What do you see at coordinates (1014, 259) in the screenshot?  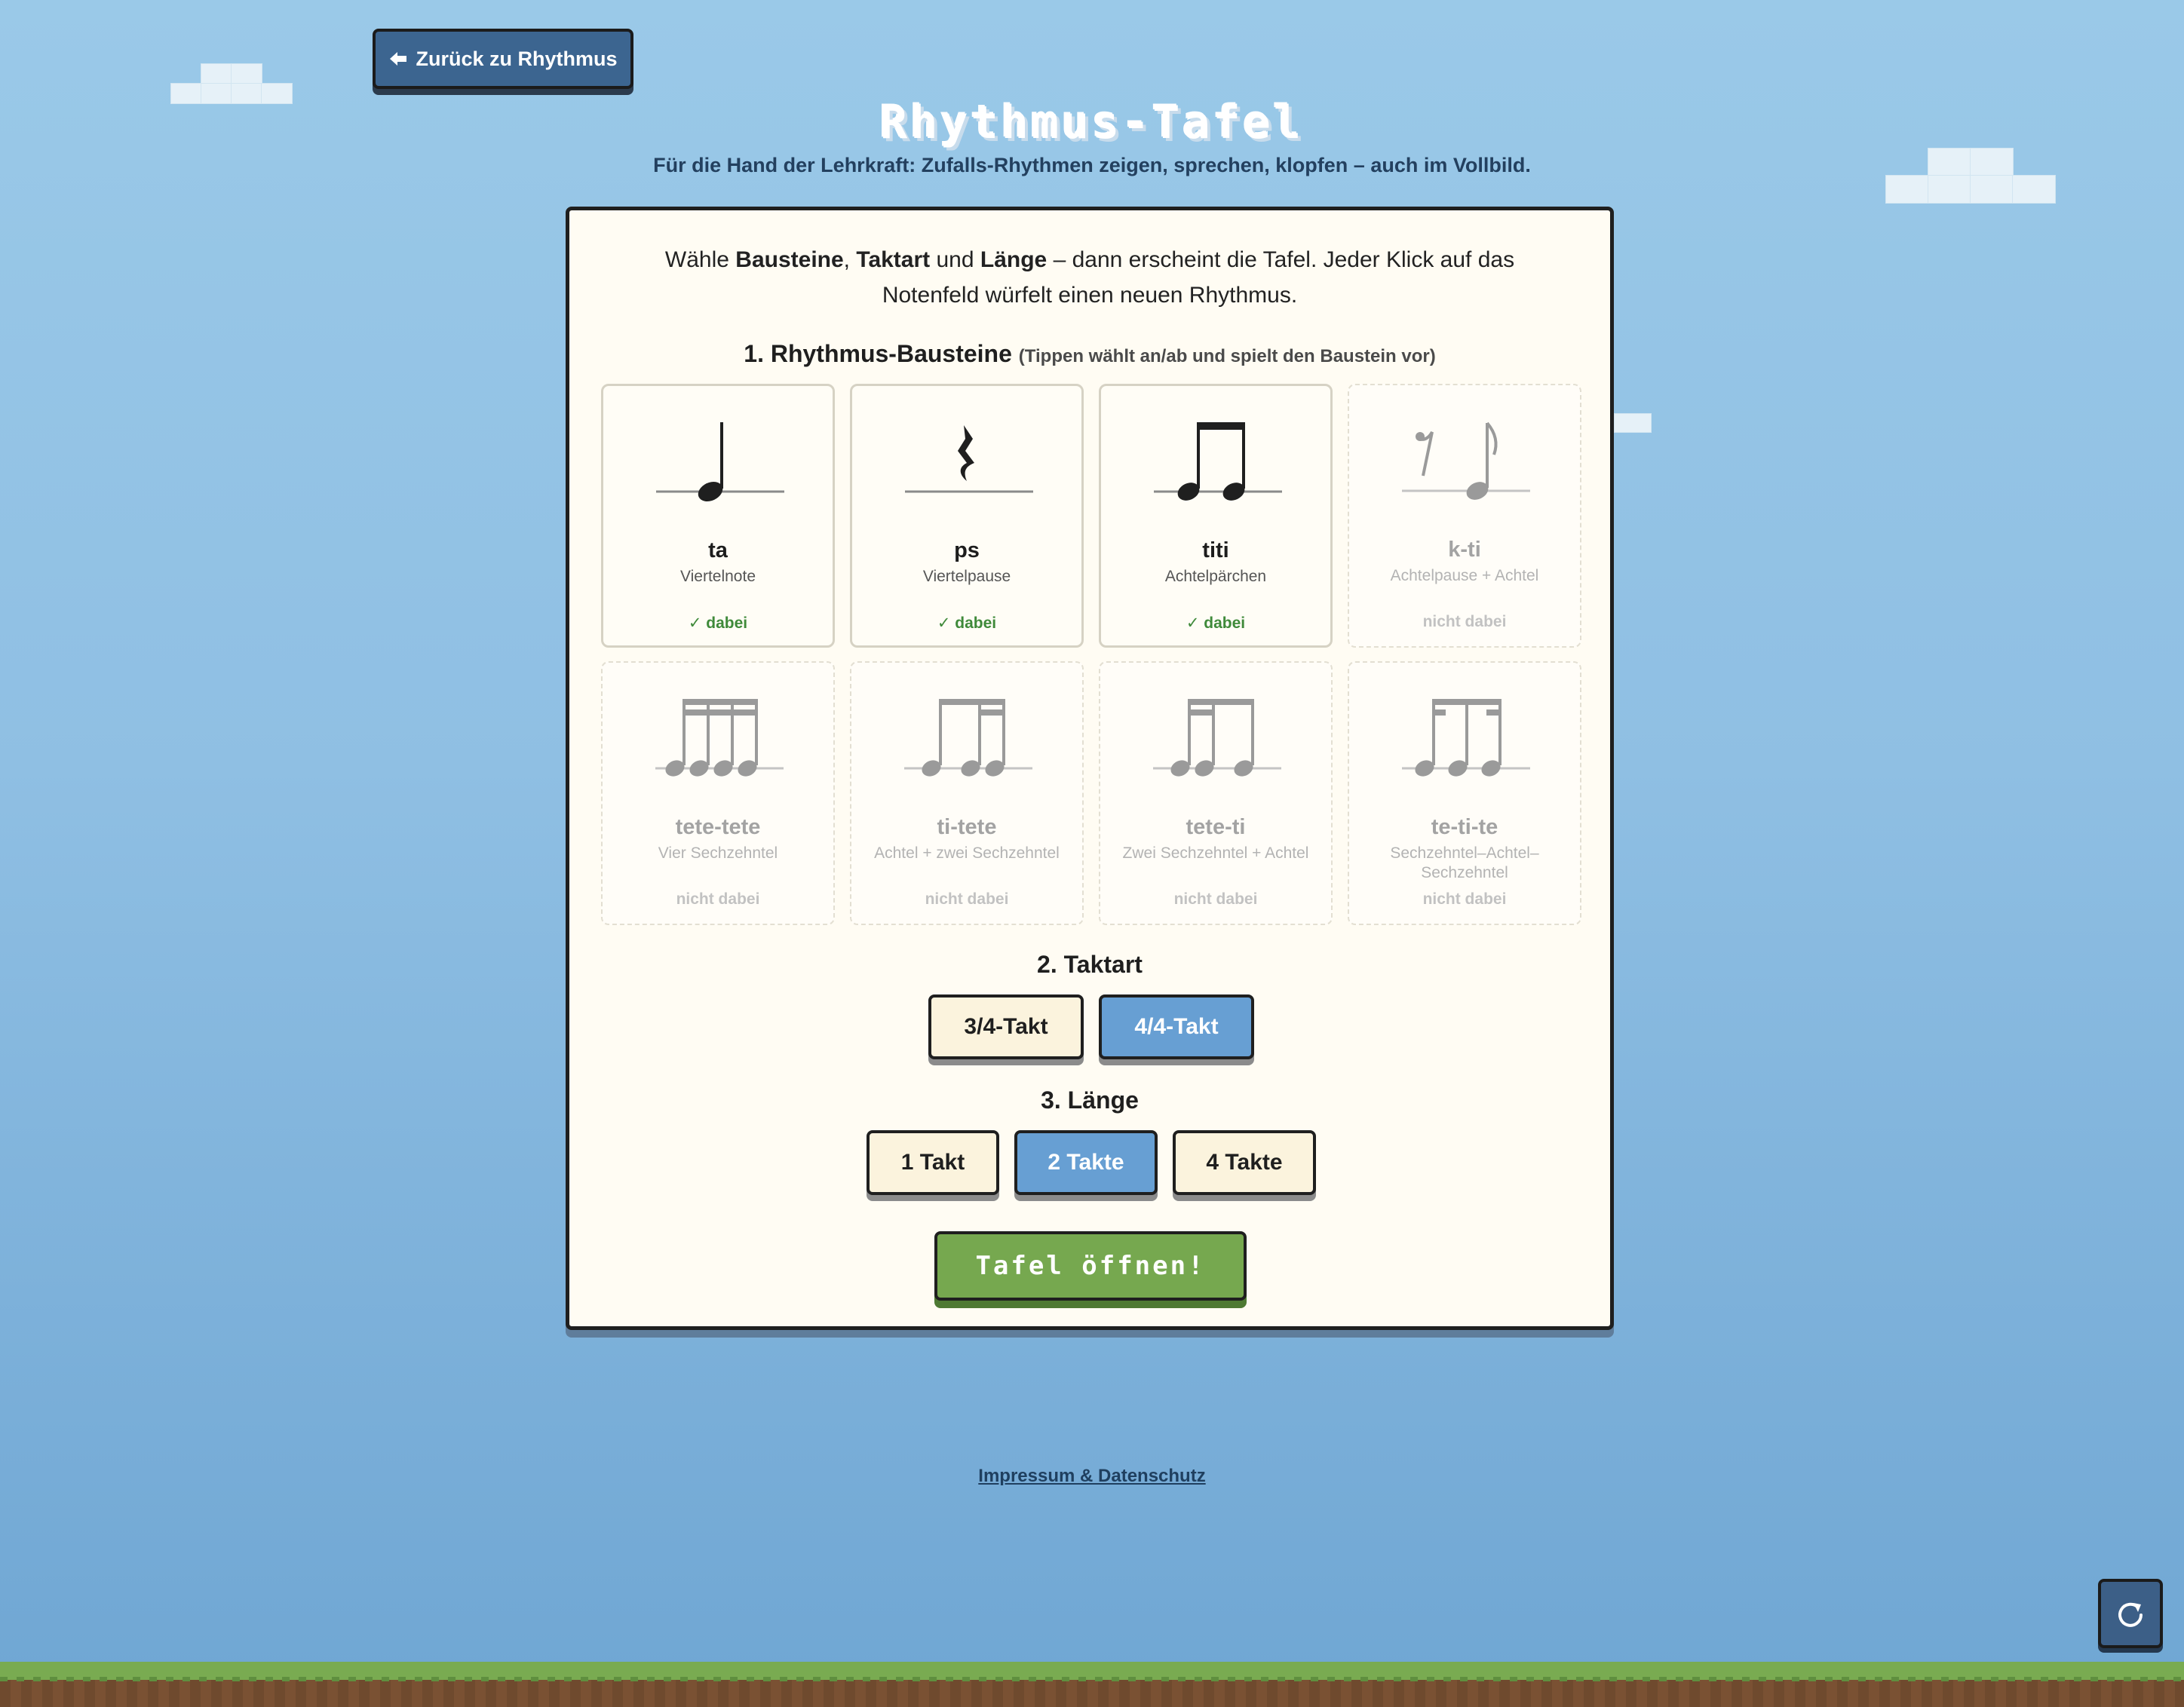 I see `intro-bold-laenge: Länge` at bounding box center [1014, 259].